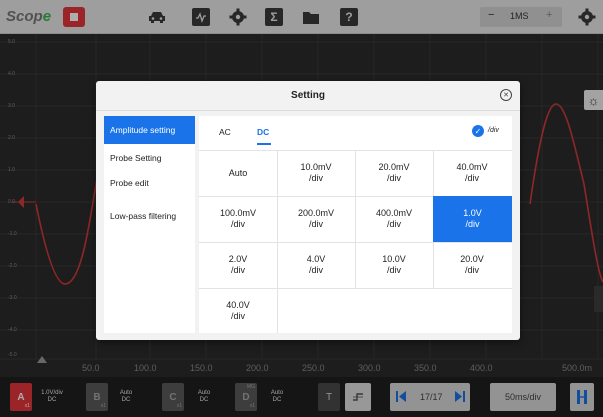  Describe the element at coordinates (472, 173) in the screenshot. I see `option-40mv: 40.0mV /div` at that location.